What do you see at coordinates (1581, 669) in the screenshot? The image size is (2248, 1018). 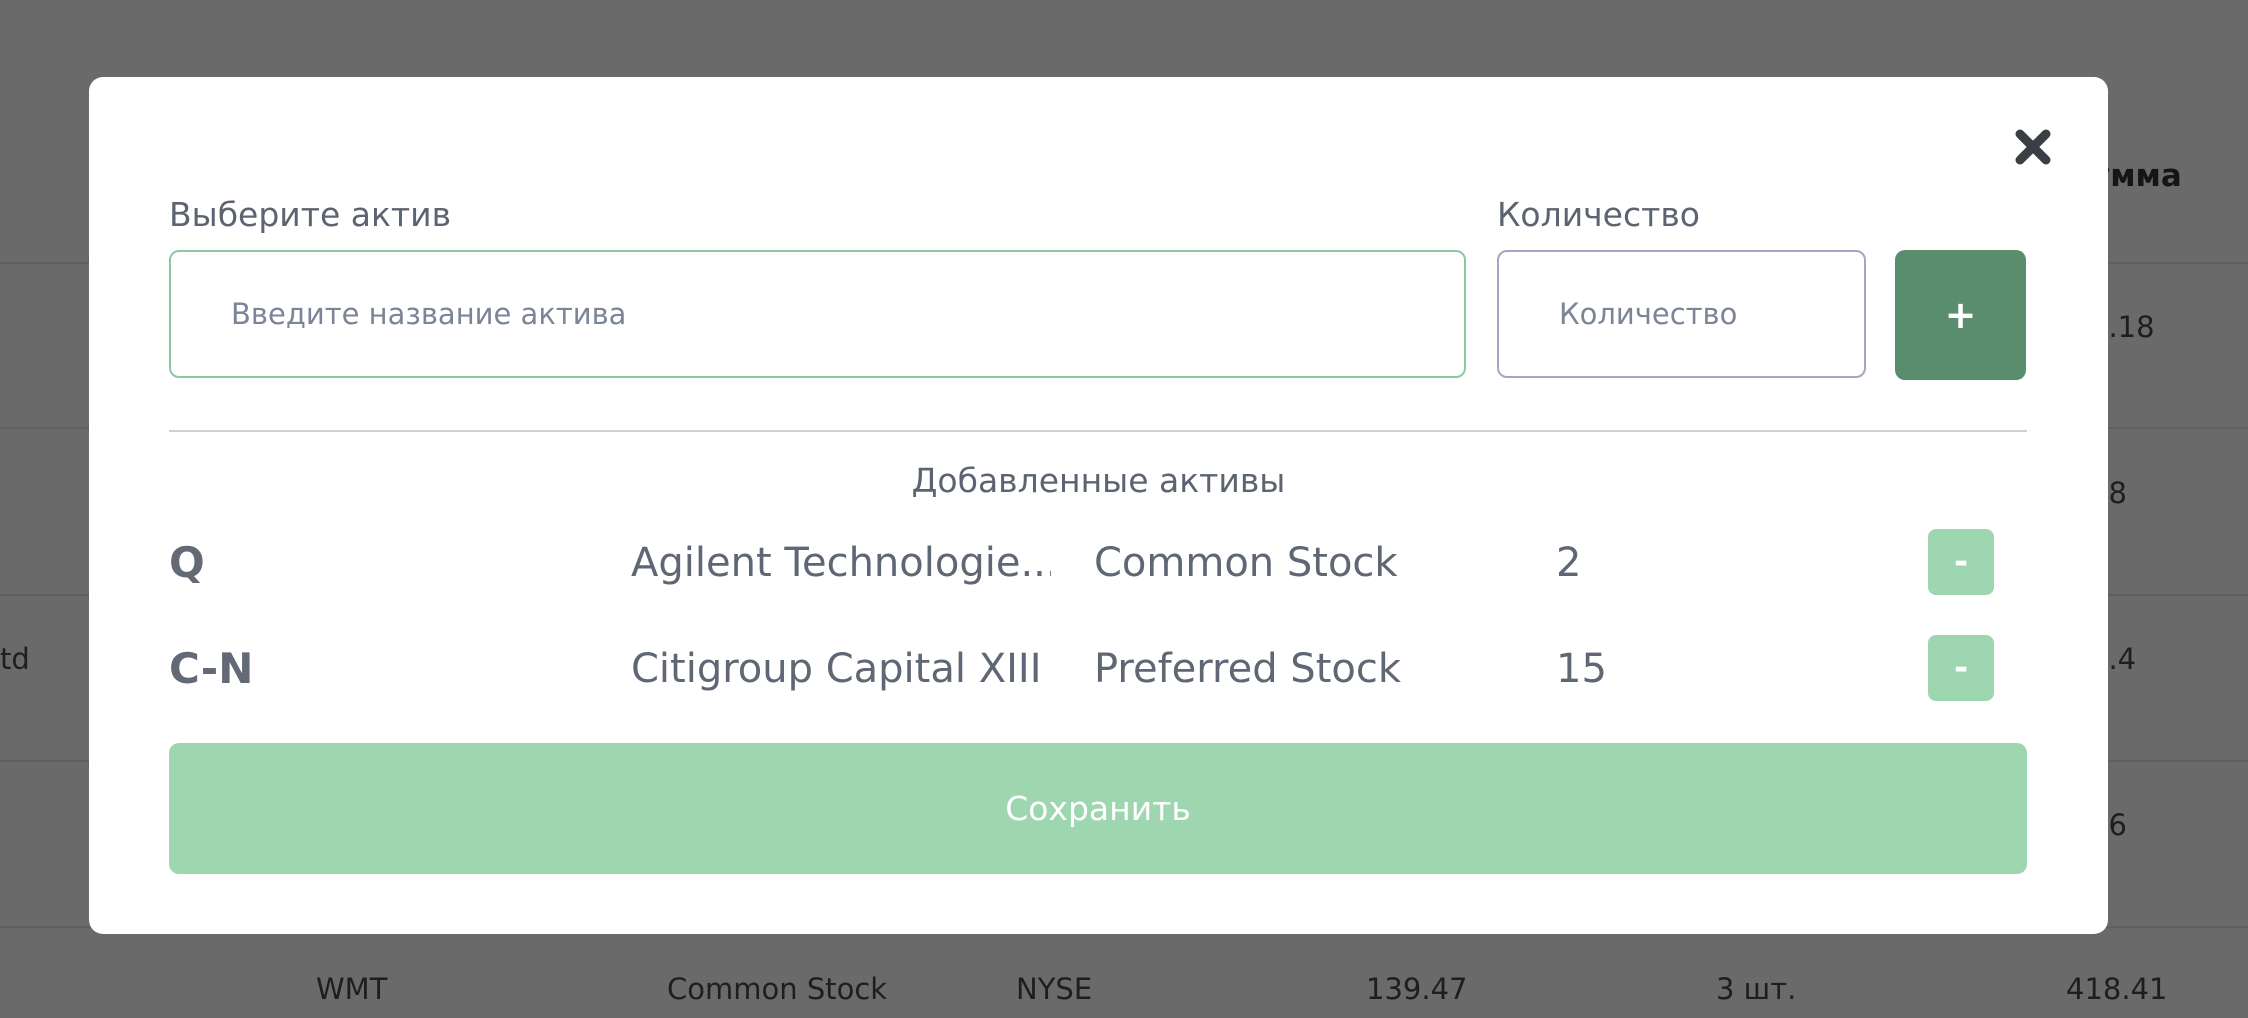 I see `asset-quantity: 15` at bounding box center [1581, 669].